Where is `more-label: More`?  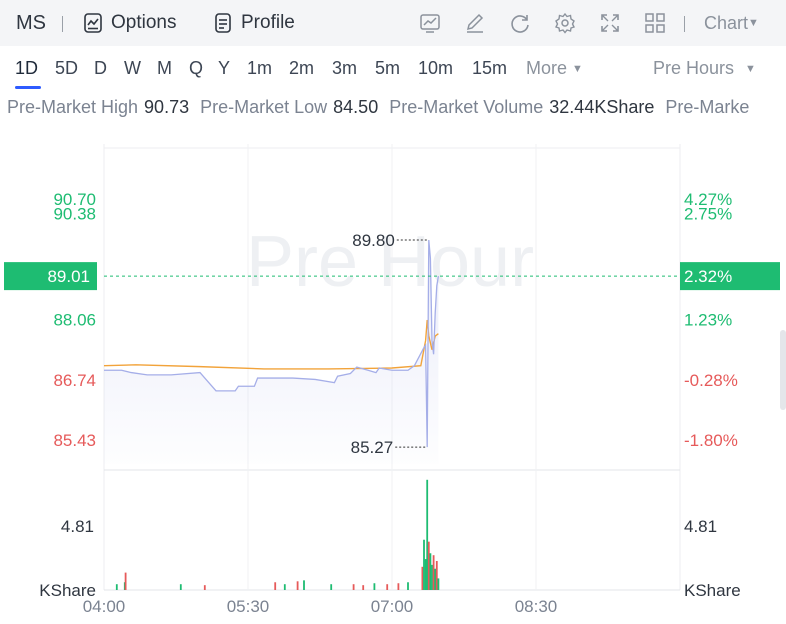 more-label: More is located at coordinates (547, 68).